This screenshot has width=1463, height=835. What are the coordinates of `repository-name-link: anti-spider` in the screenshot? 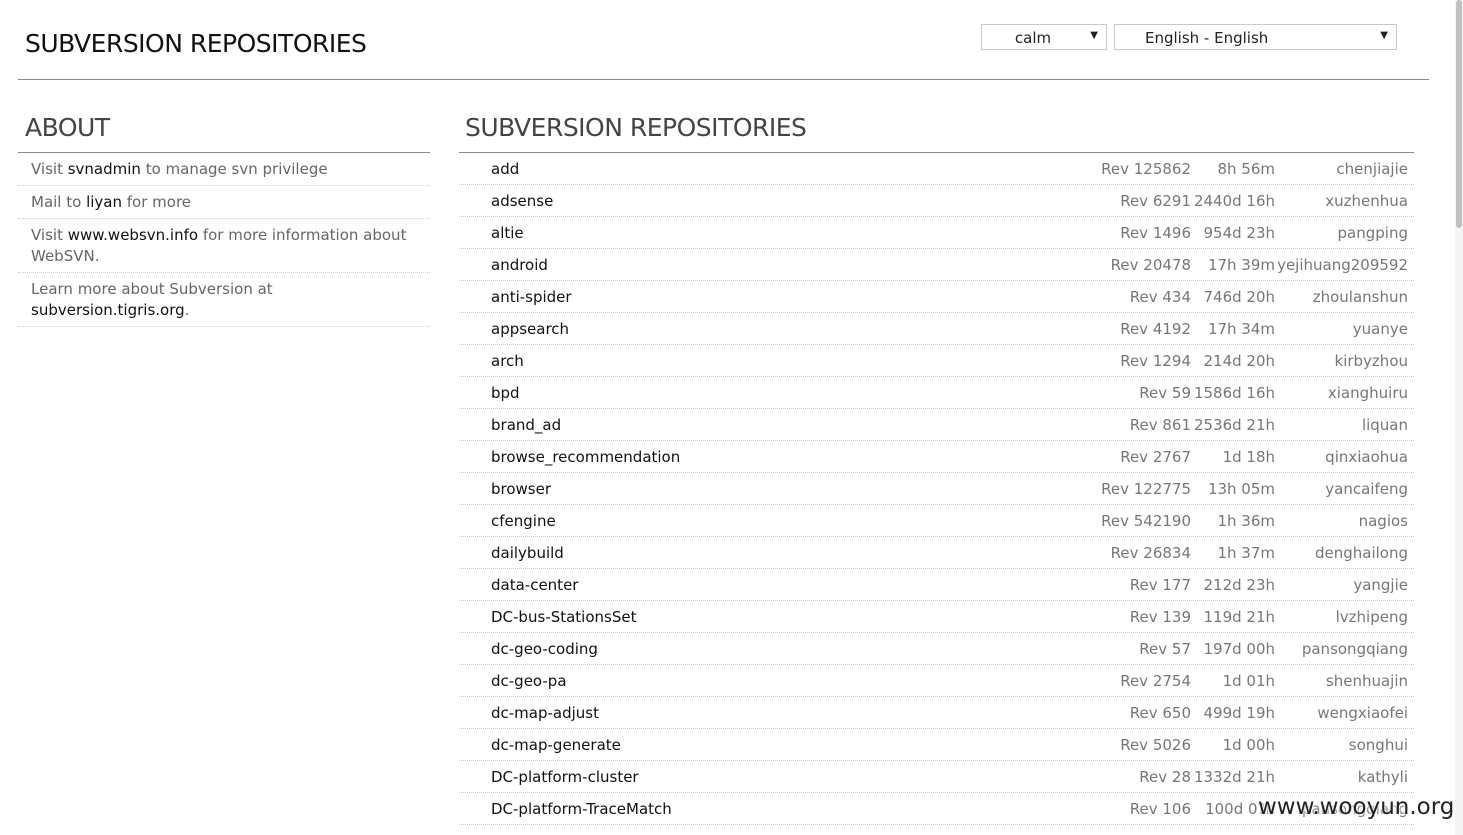 It's located at (531, 297).